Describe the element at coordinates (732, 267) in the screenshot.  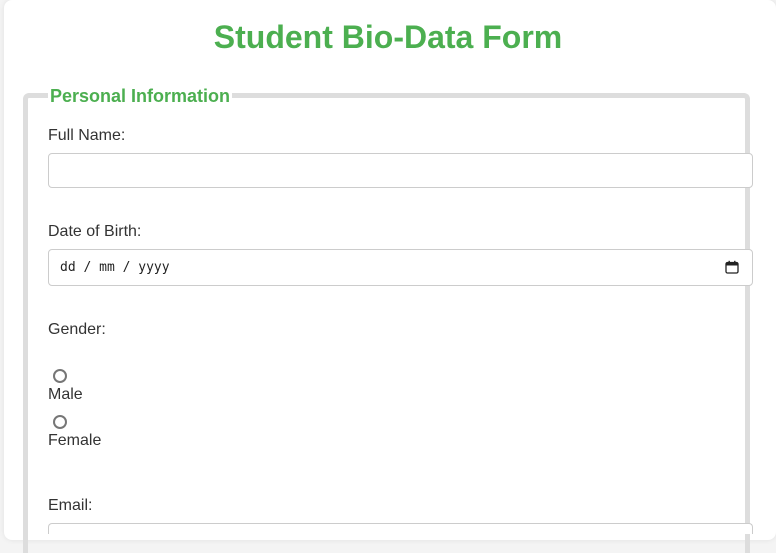
I see `calendar-icon` at that location.